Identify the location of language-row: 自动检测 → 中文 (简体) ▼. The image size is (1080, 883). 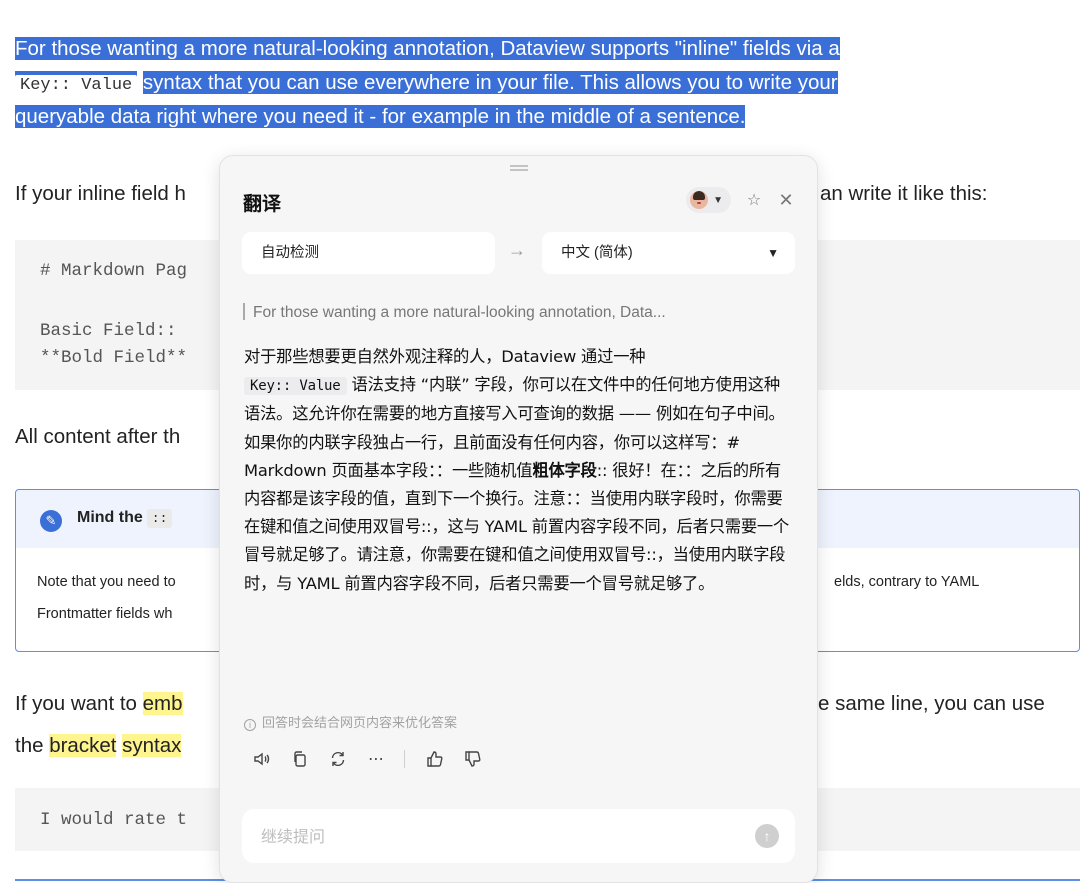
(518, 253).